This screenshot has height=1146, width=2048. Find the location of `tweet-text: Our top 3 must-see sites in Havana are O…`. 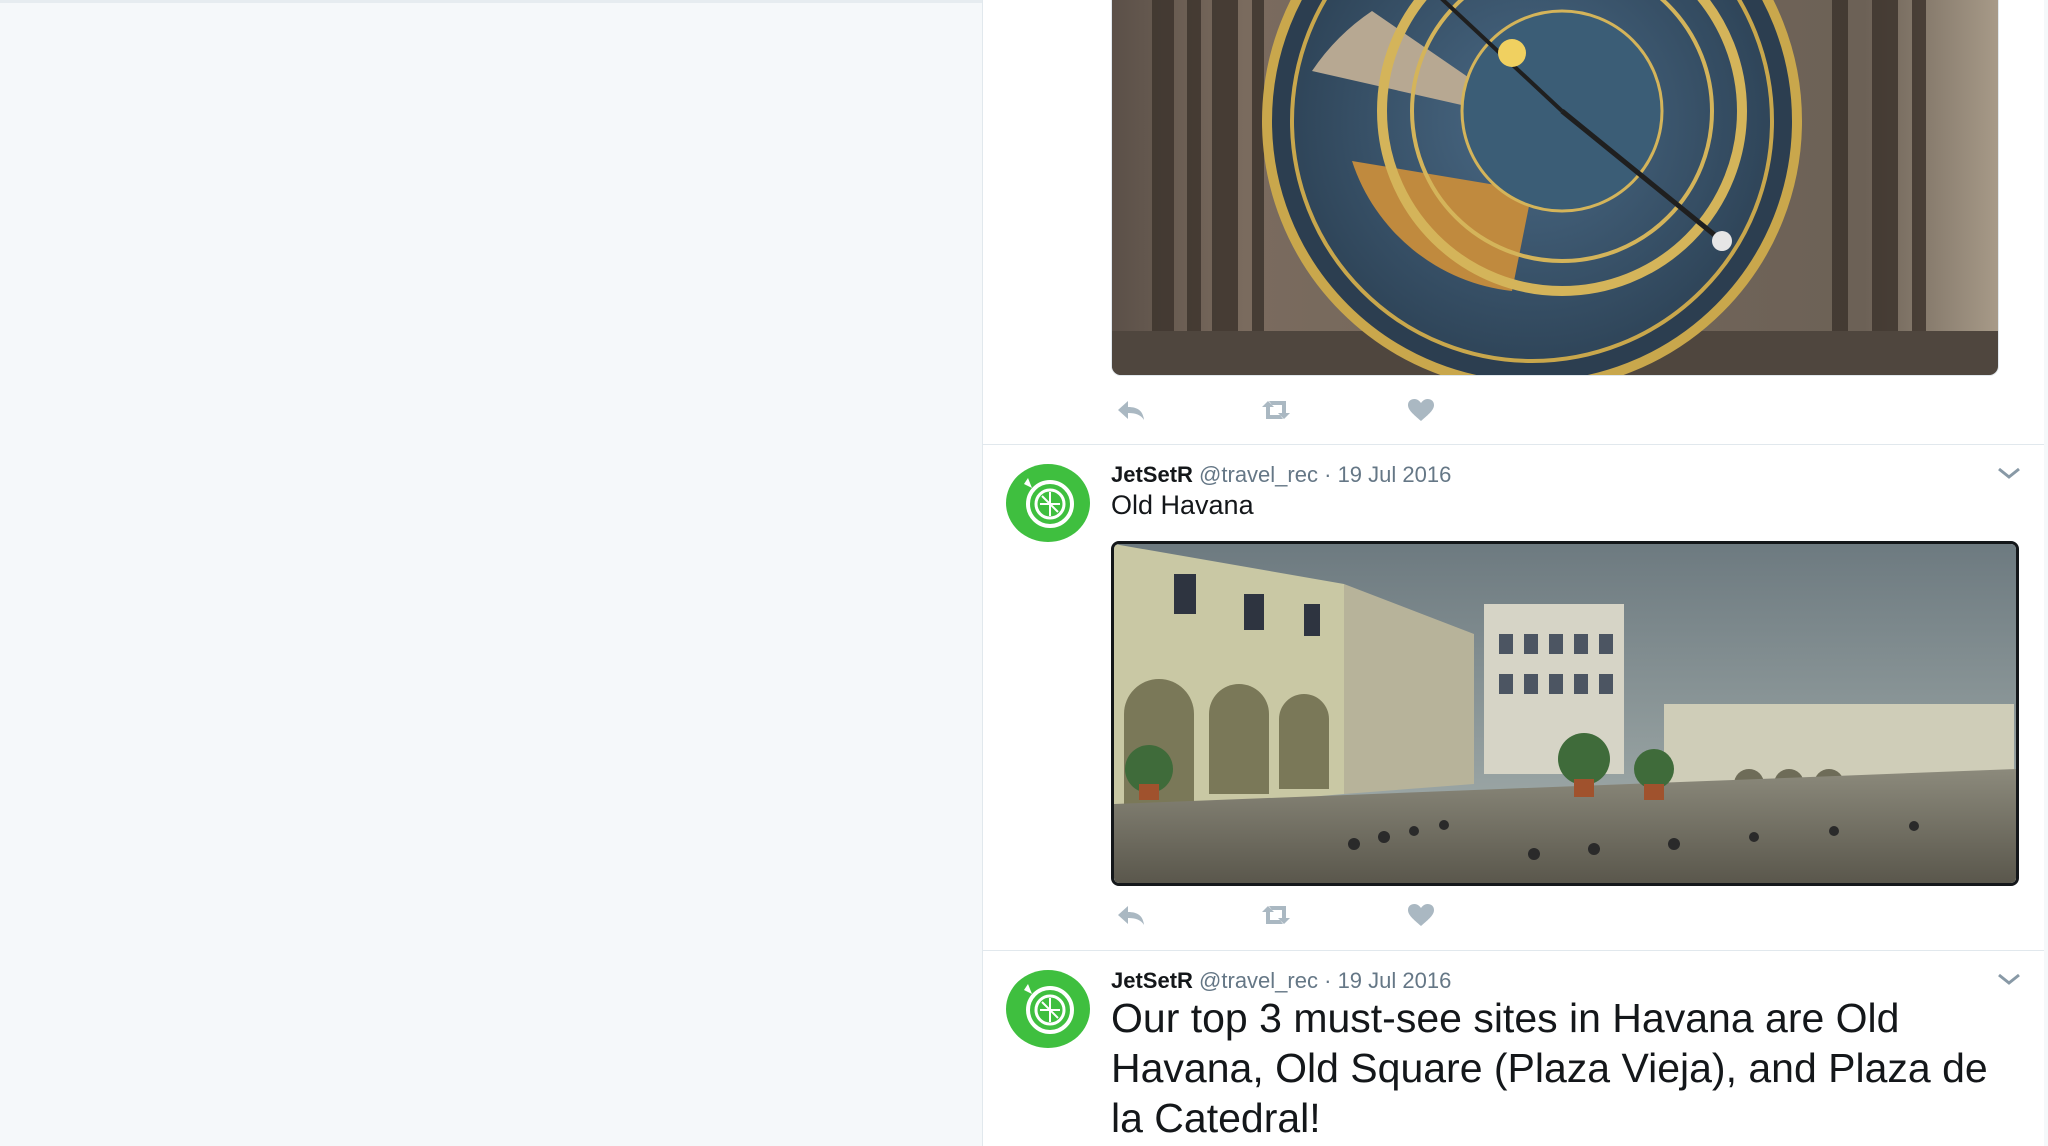

tweet-text: Our top 3 must-see sites in Havana are O… is located at coordinates (1549, 1068).